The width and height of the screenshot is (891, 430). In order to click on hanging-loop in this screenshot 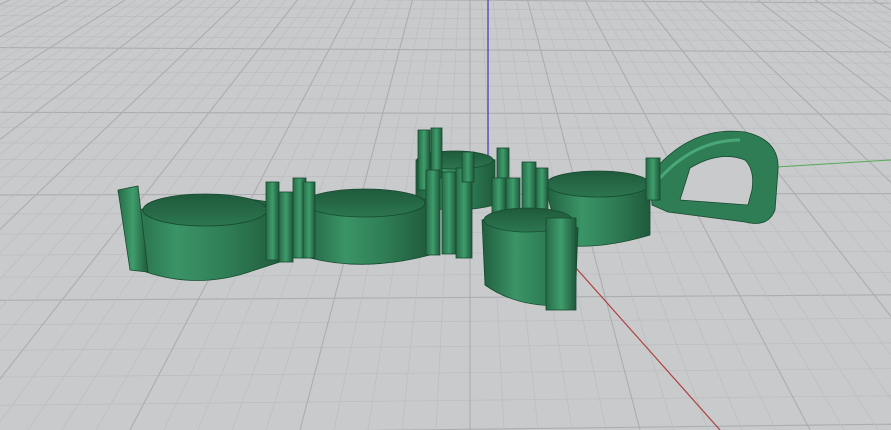, I will do `click(712, 177)`.